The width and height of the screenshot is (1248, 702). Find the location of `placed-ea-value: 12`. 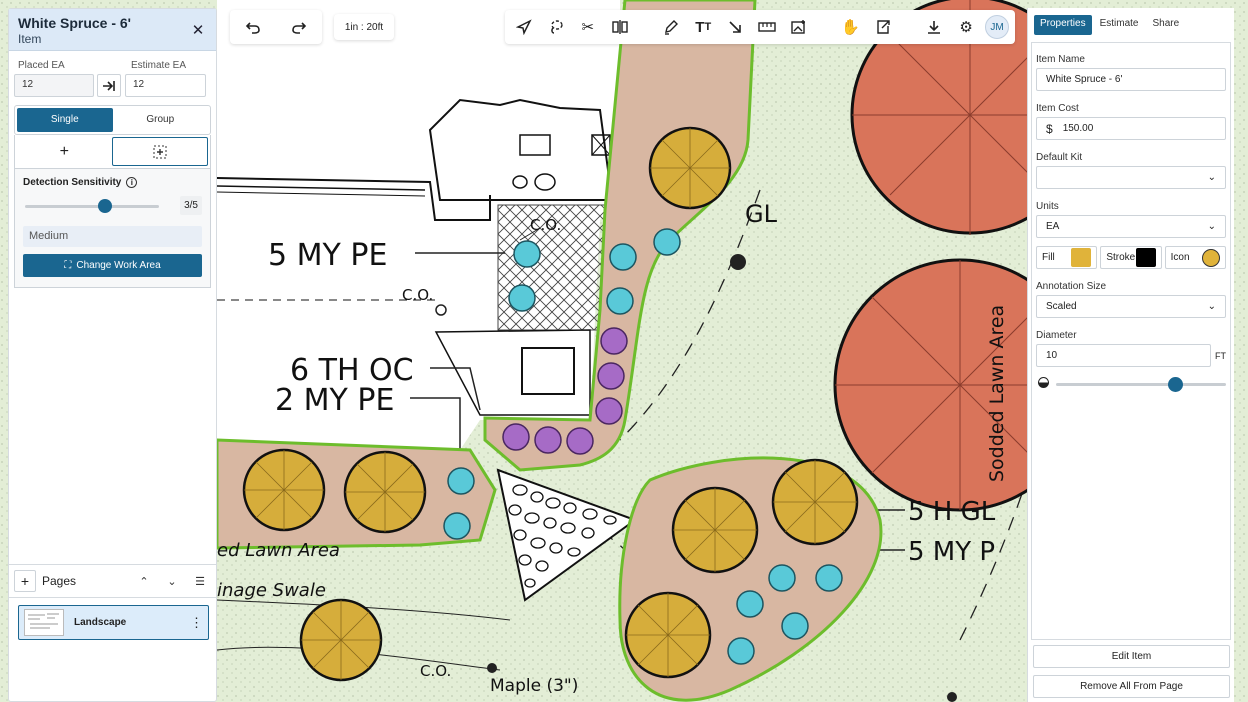

placed-ea-value: 12 is located at coordinates (54, 85).